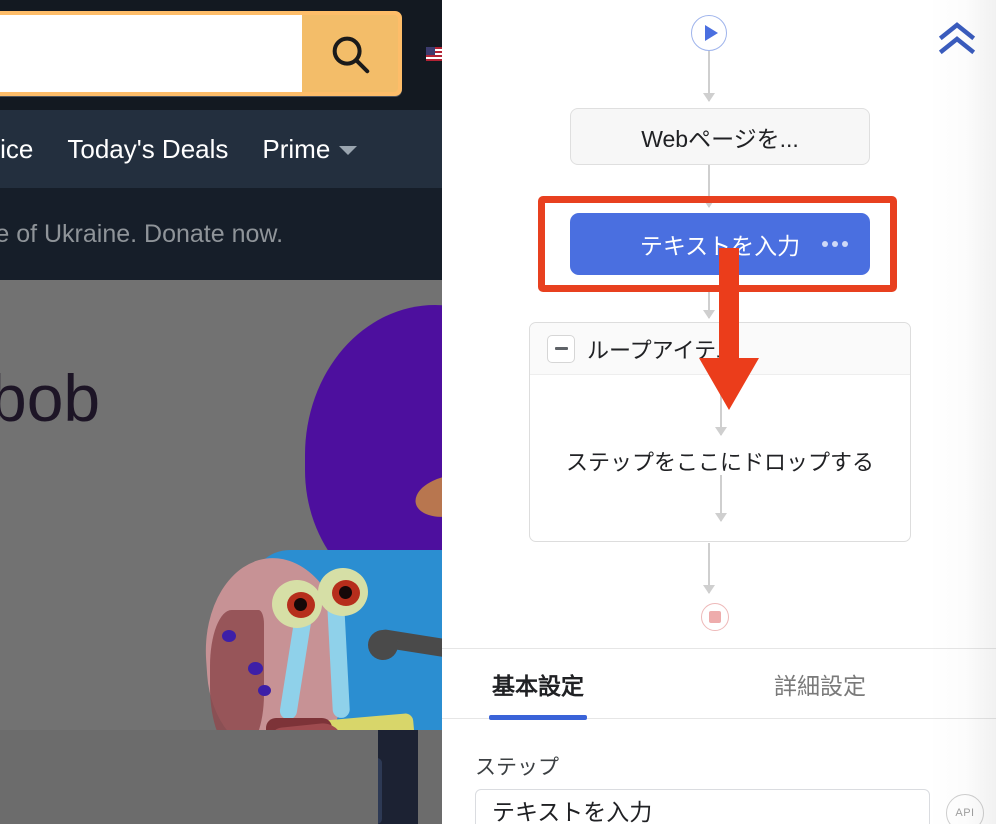 Image resolution: width=996 pixels, height=824 pixels. I want to click on settings-tabs: 基本設定 詳細設定, so click(719, 684).